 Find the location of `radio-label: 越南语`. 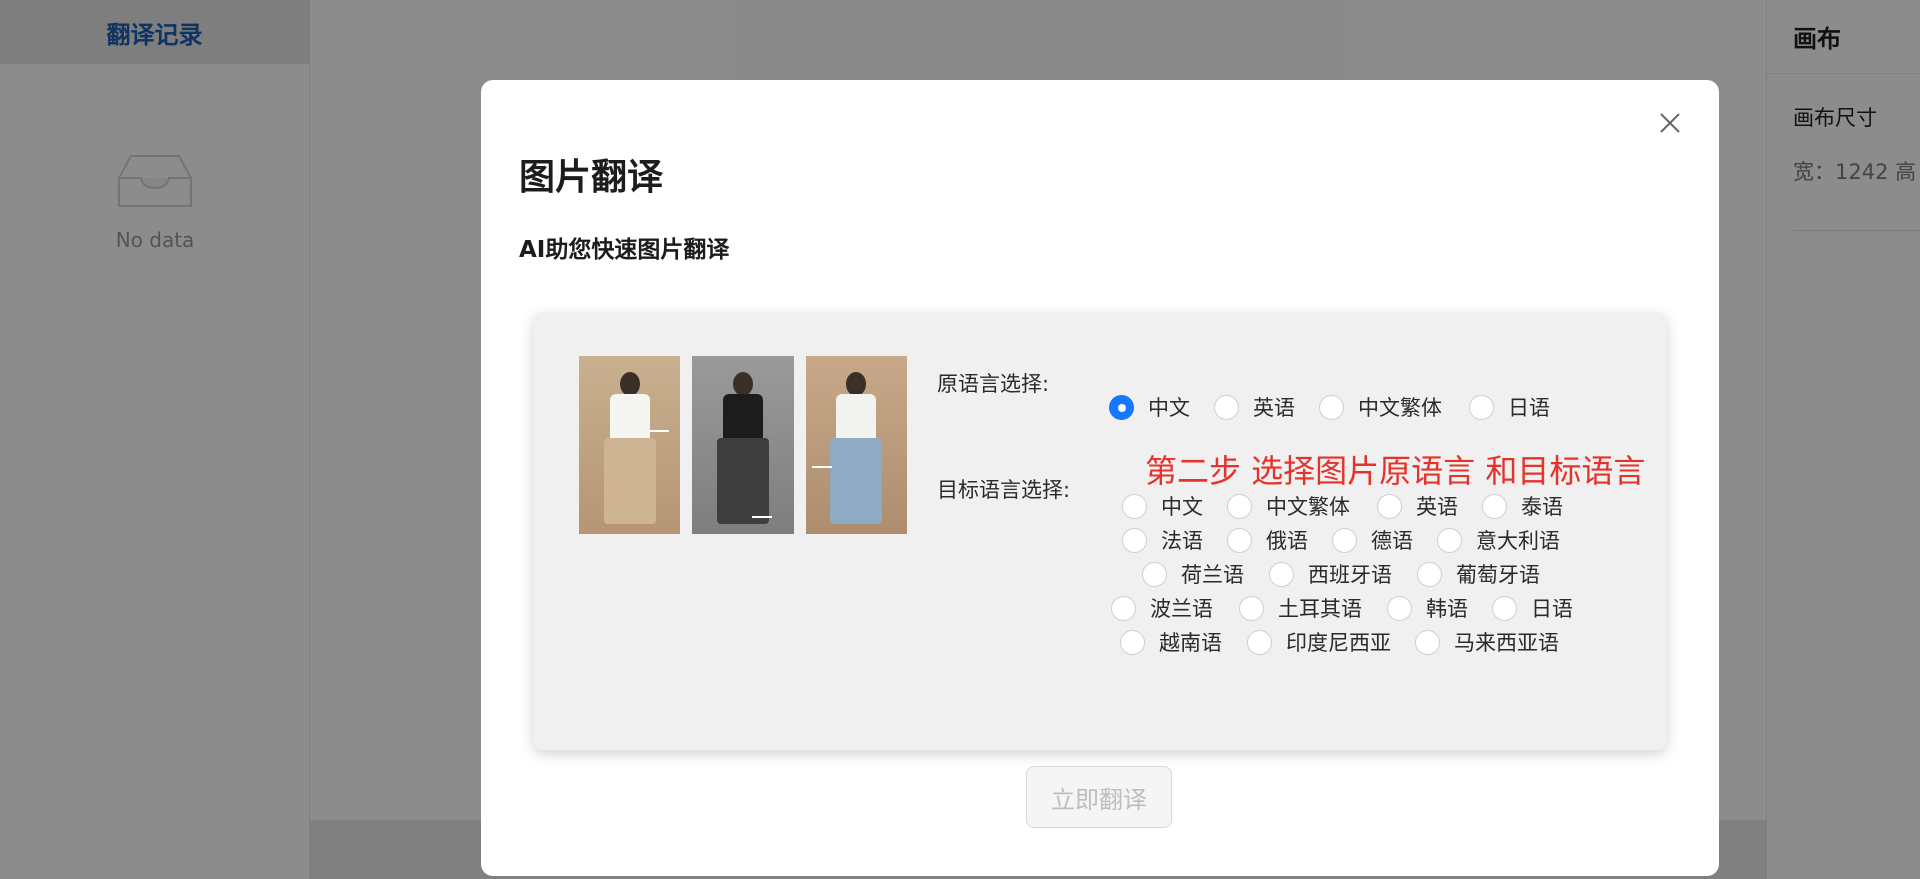

radio-label: 越南语 is located at coordinates (1190, 643).